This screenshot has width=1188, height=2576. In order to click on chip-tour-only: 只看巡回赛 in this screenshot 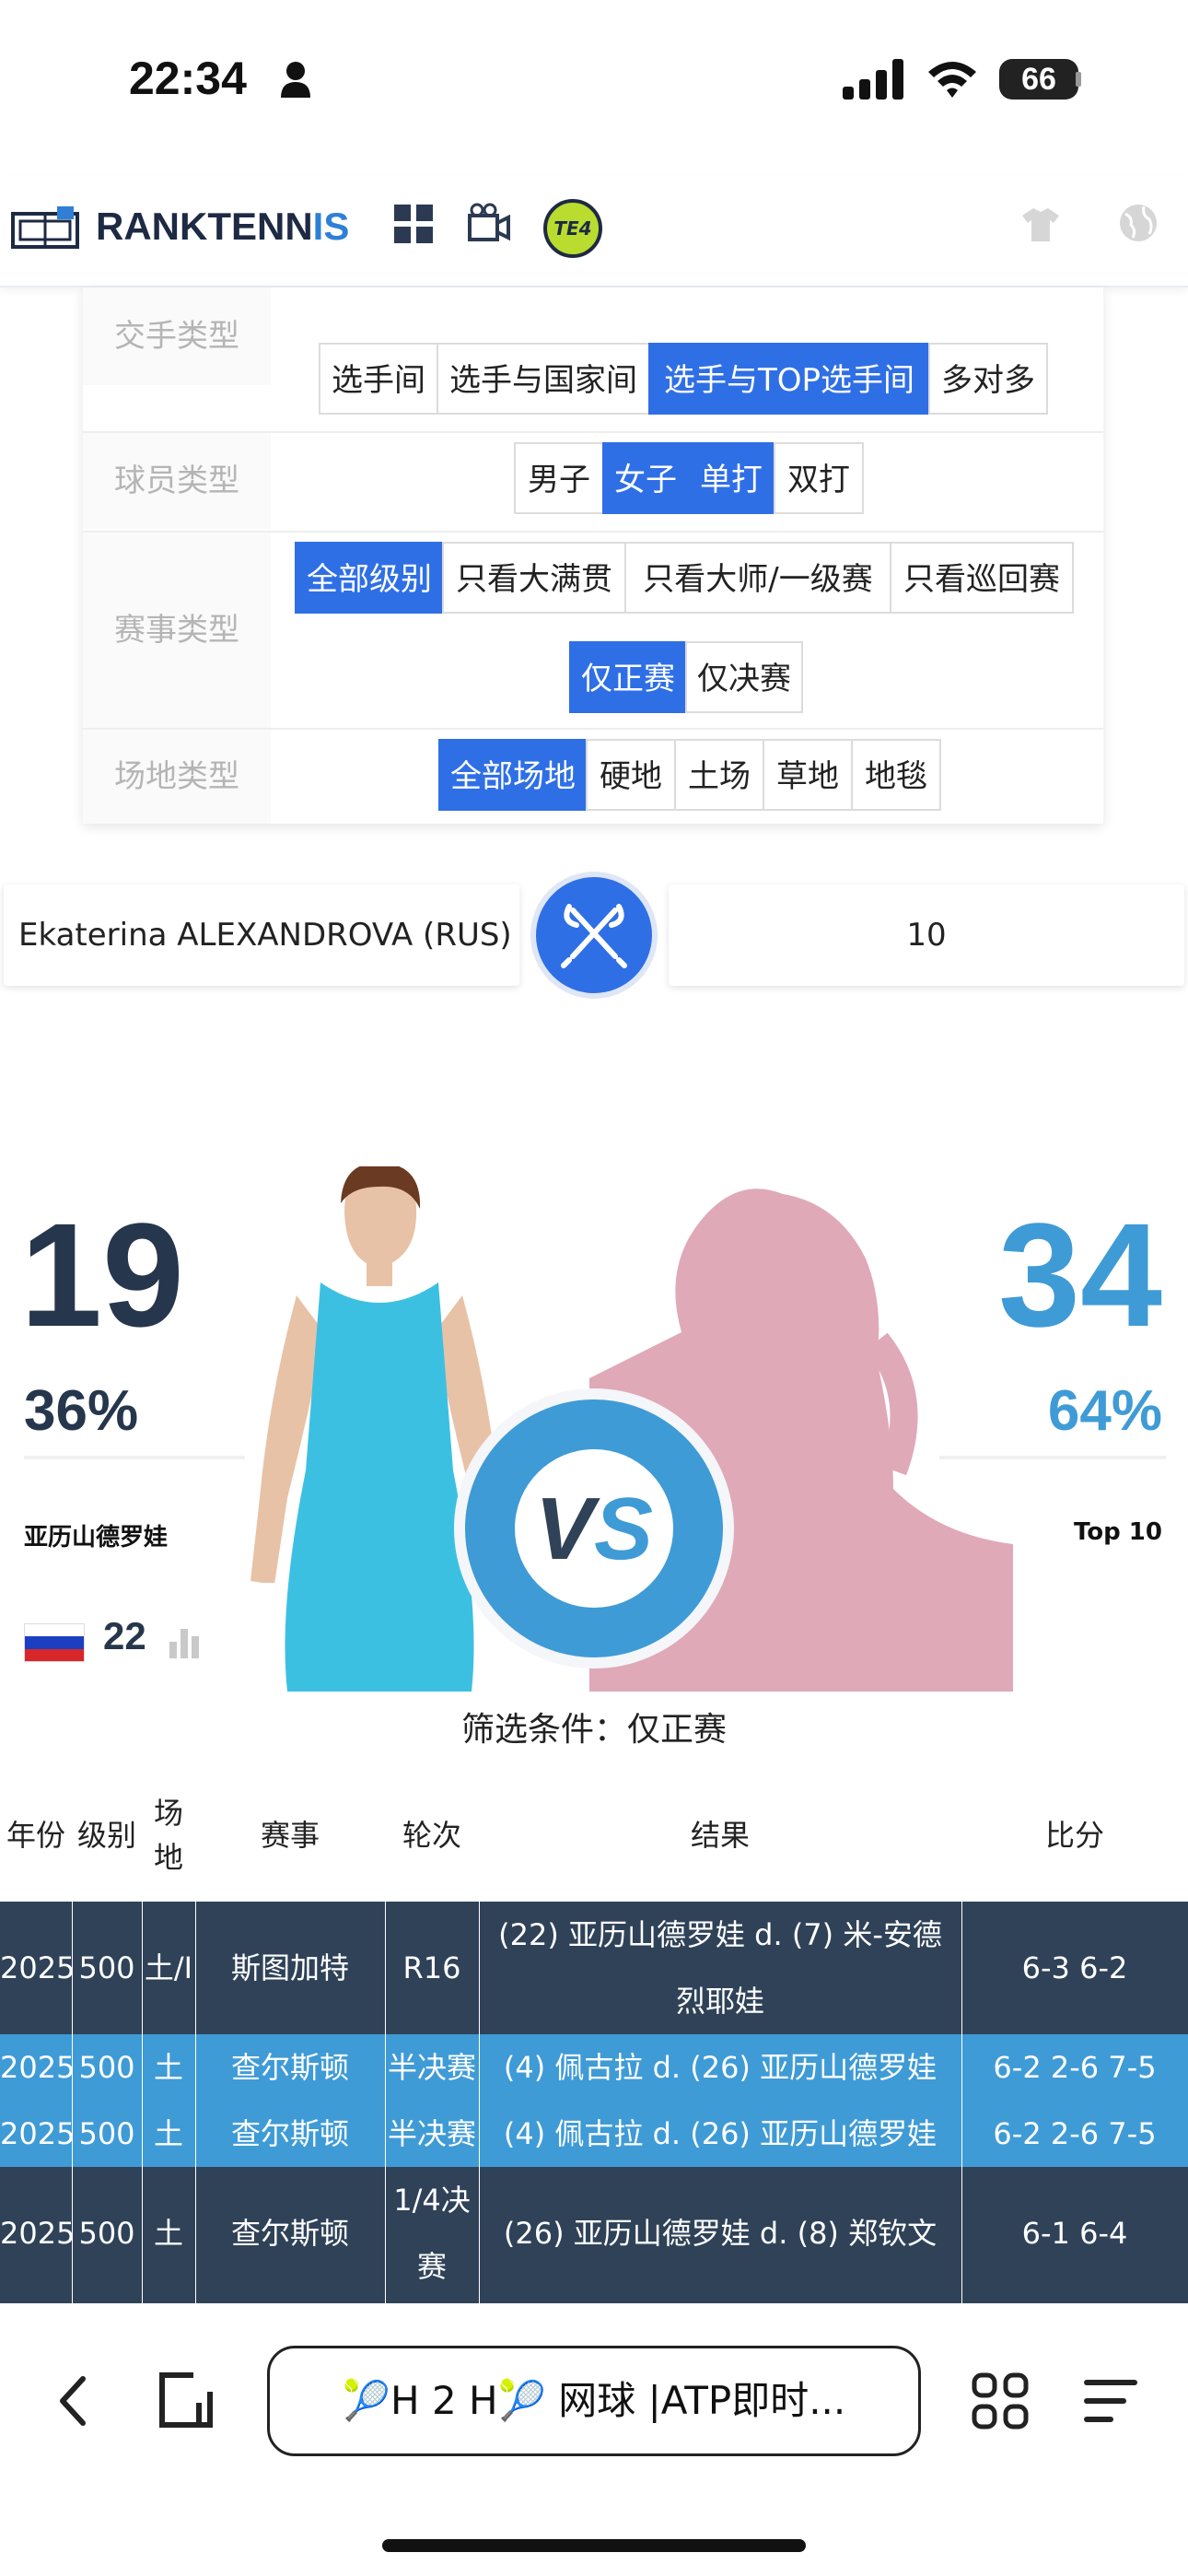, I will do `click(982, 578)`.